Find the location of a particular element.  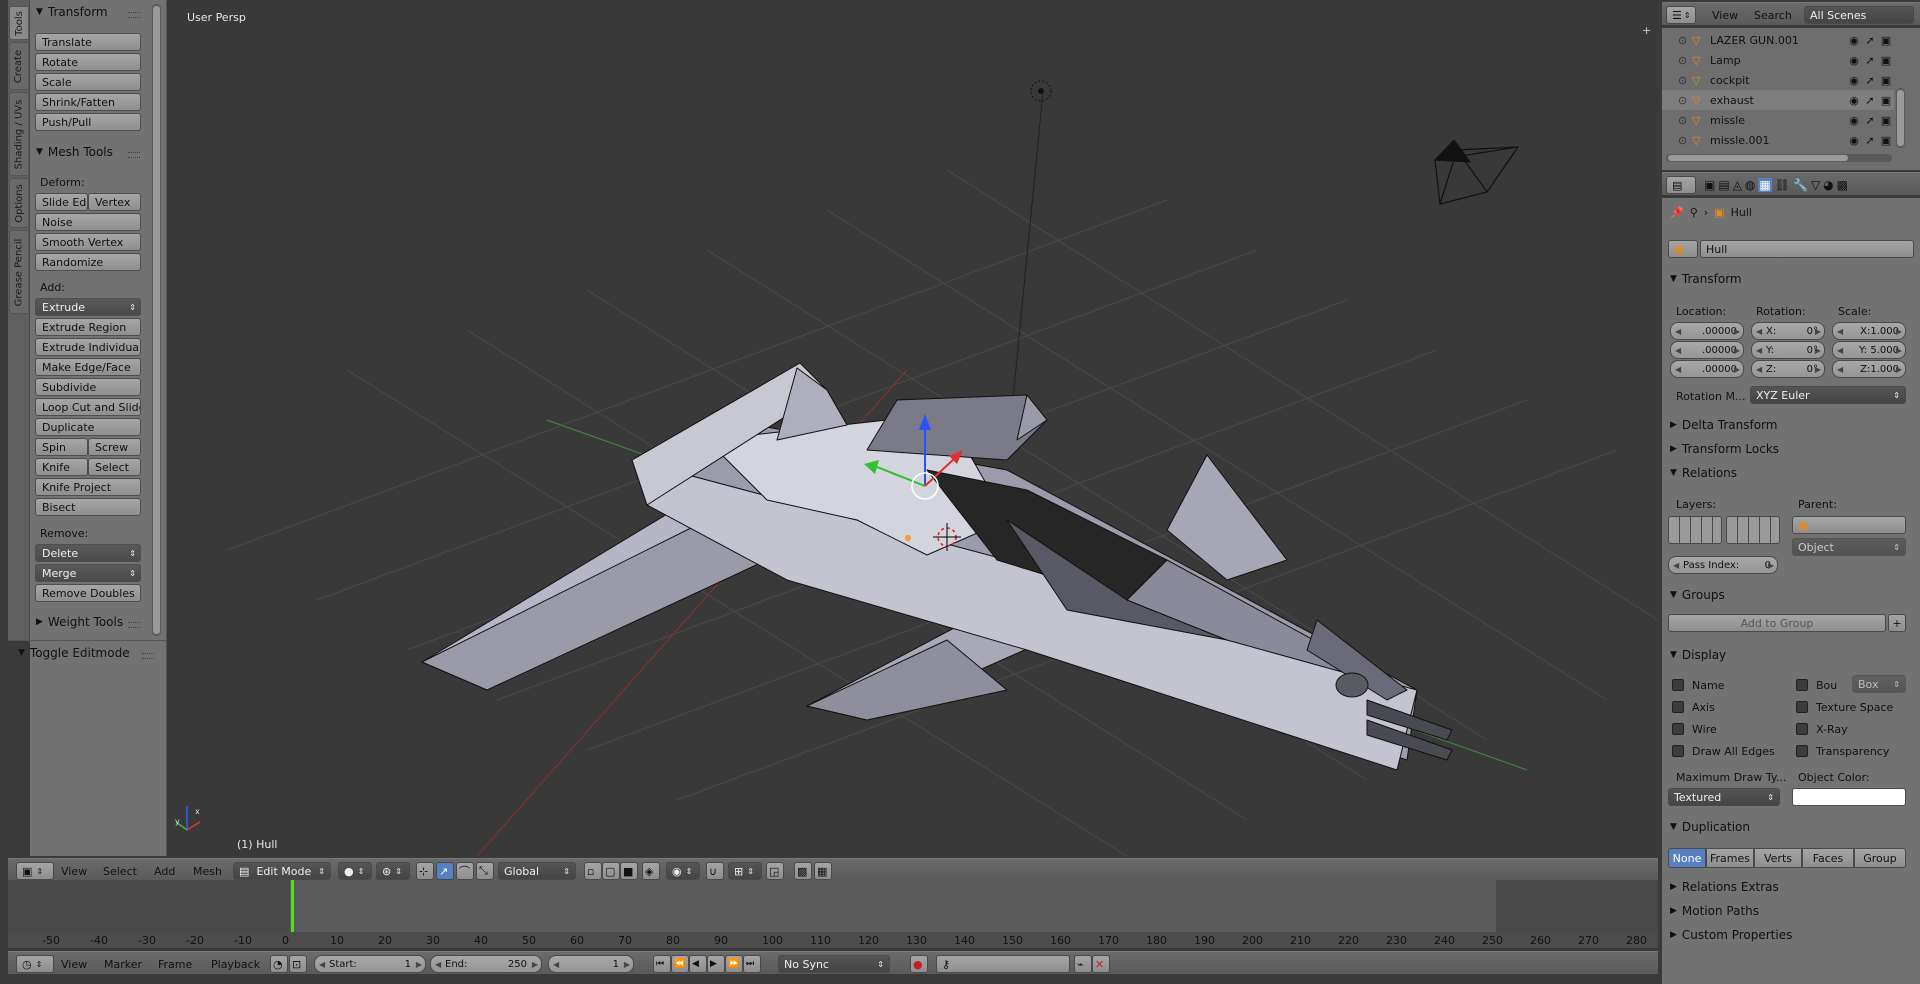

knife-project-button: Knife Project is located at coordinates (88, 487).